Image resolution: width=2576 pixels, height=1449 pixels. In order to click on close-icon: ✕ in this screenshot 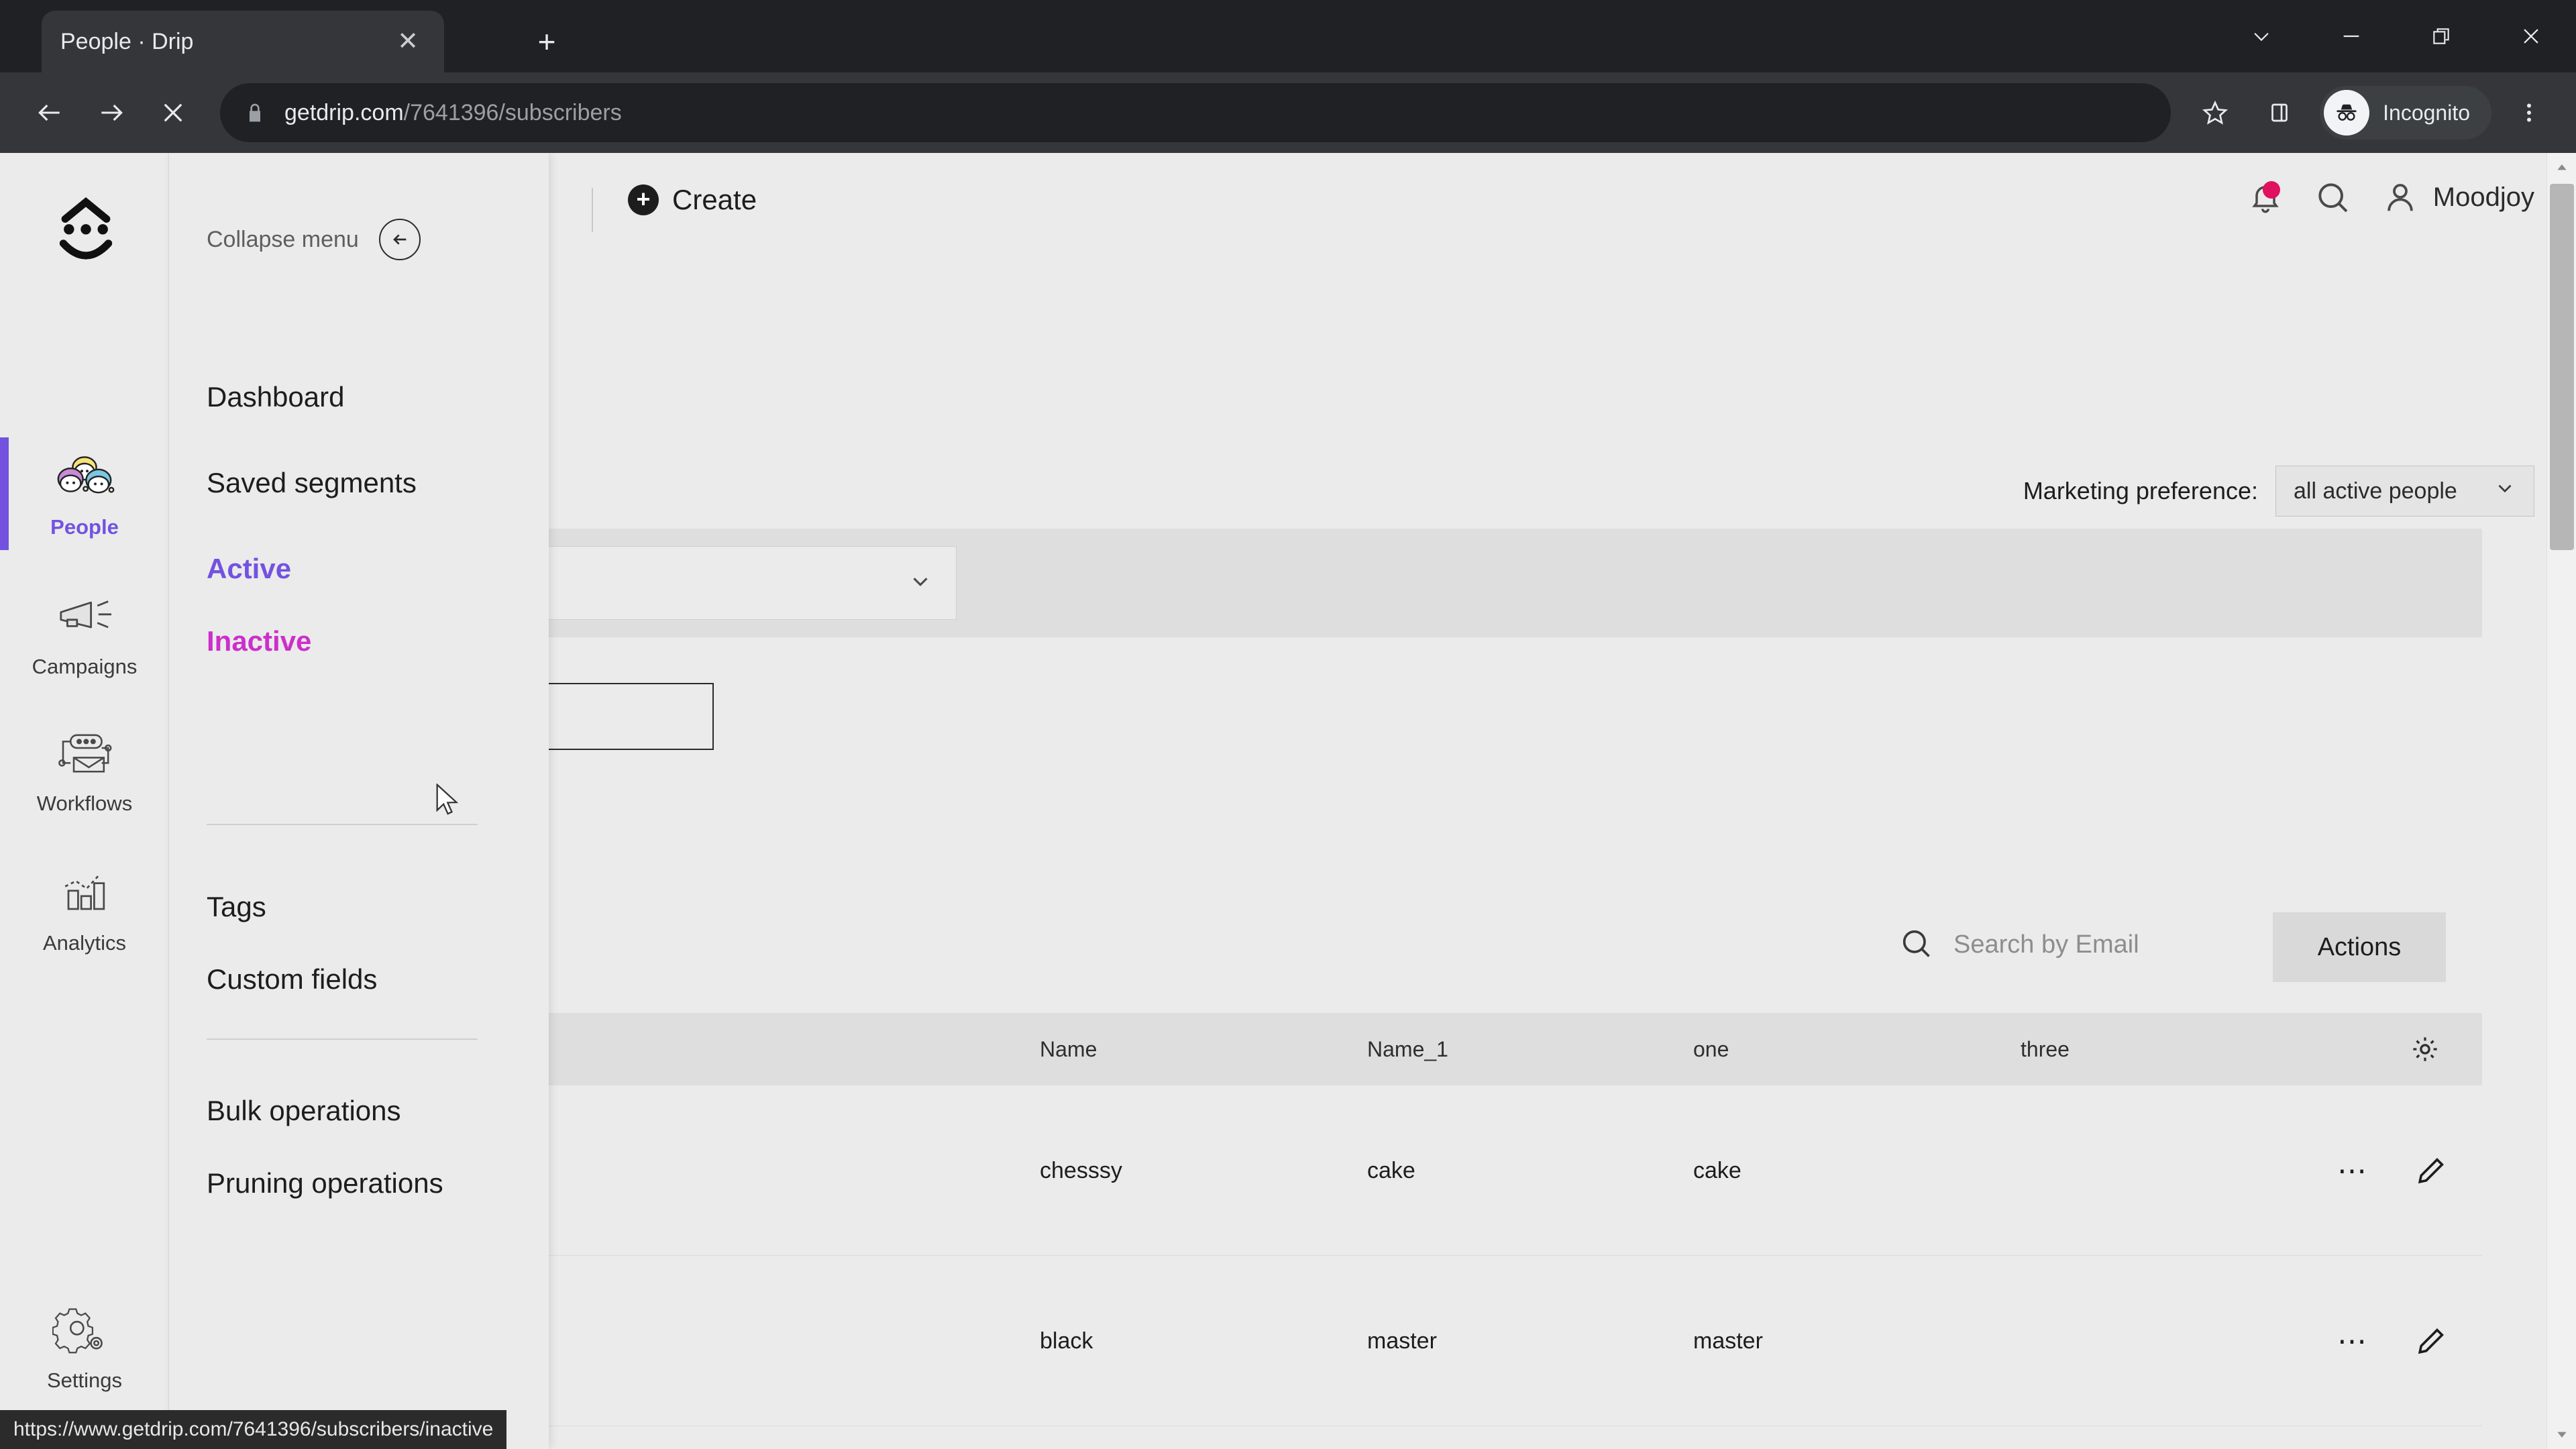, I will do `click(407, 41)`.